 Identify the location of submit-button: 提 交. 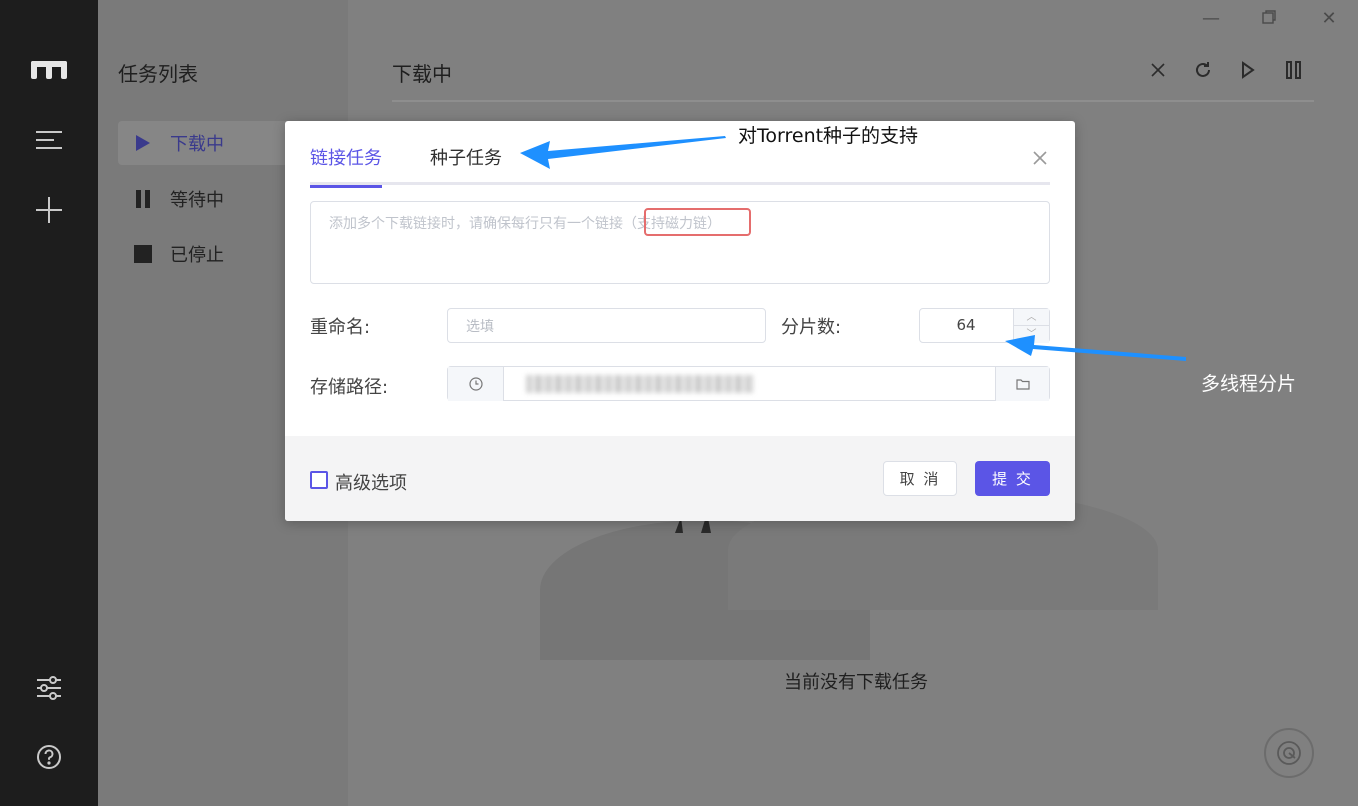
(1012, 478).